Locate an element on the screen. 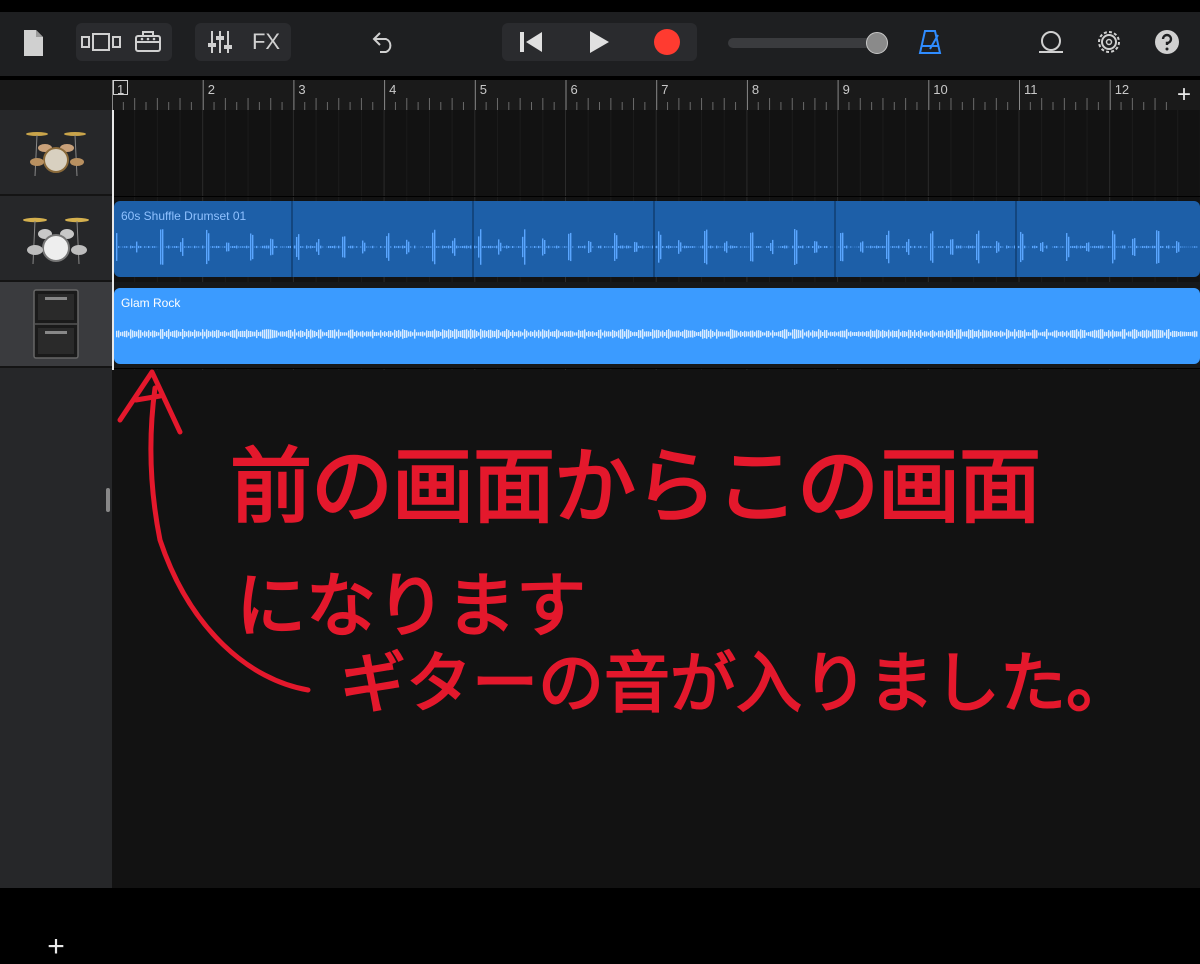 The height and width of the screenshot is (964, 1200). metronome-button is located at coordinates (930, 42).